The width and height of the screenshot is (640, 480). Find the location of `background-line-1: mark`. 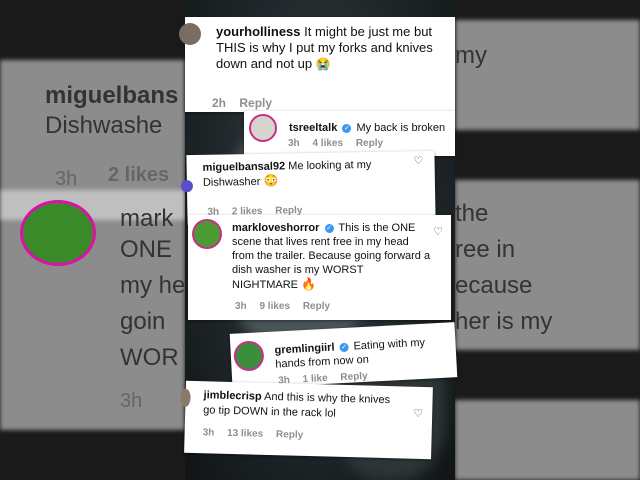

background-line-1: mark is located at coordinates (147, 218).